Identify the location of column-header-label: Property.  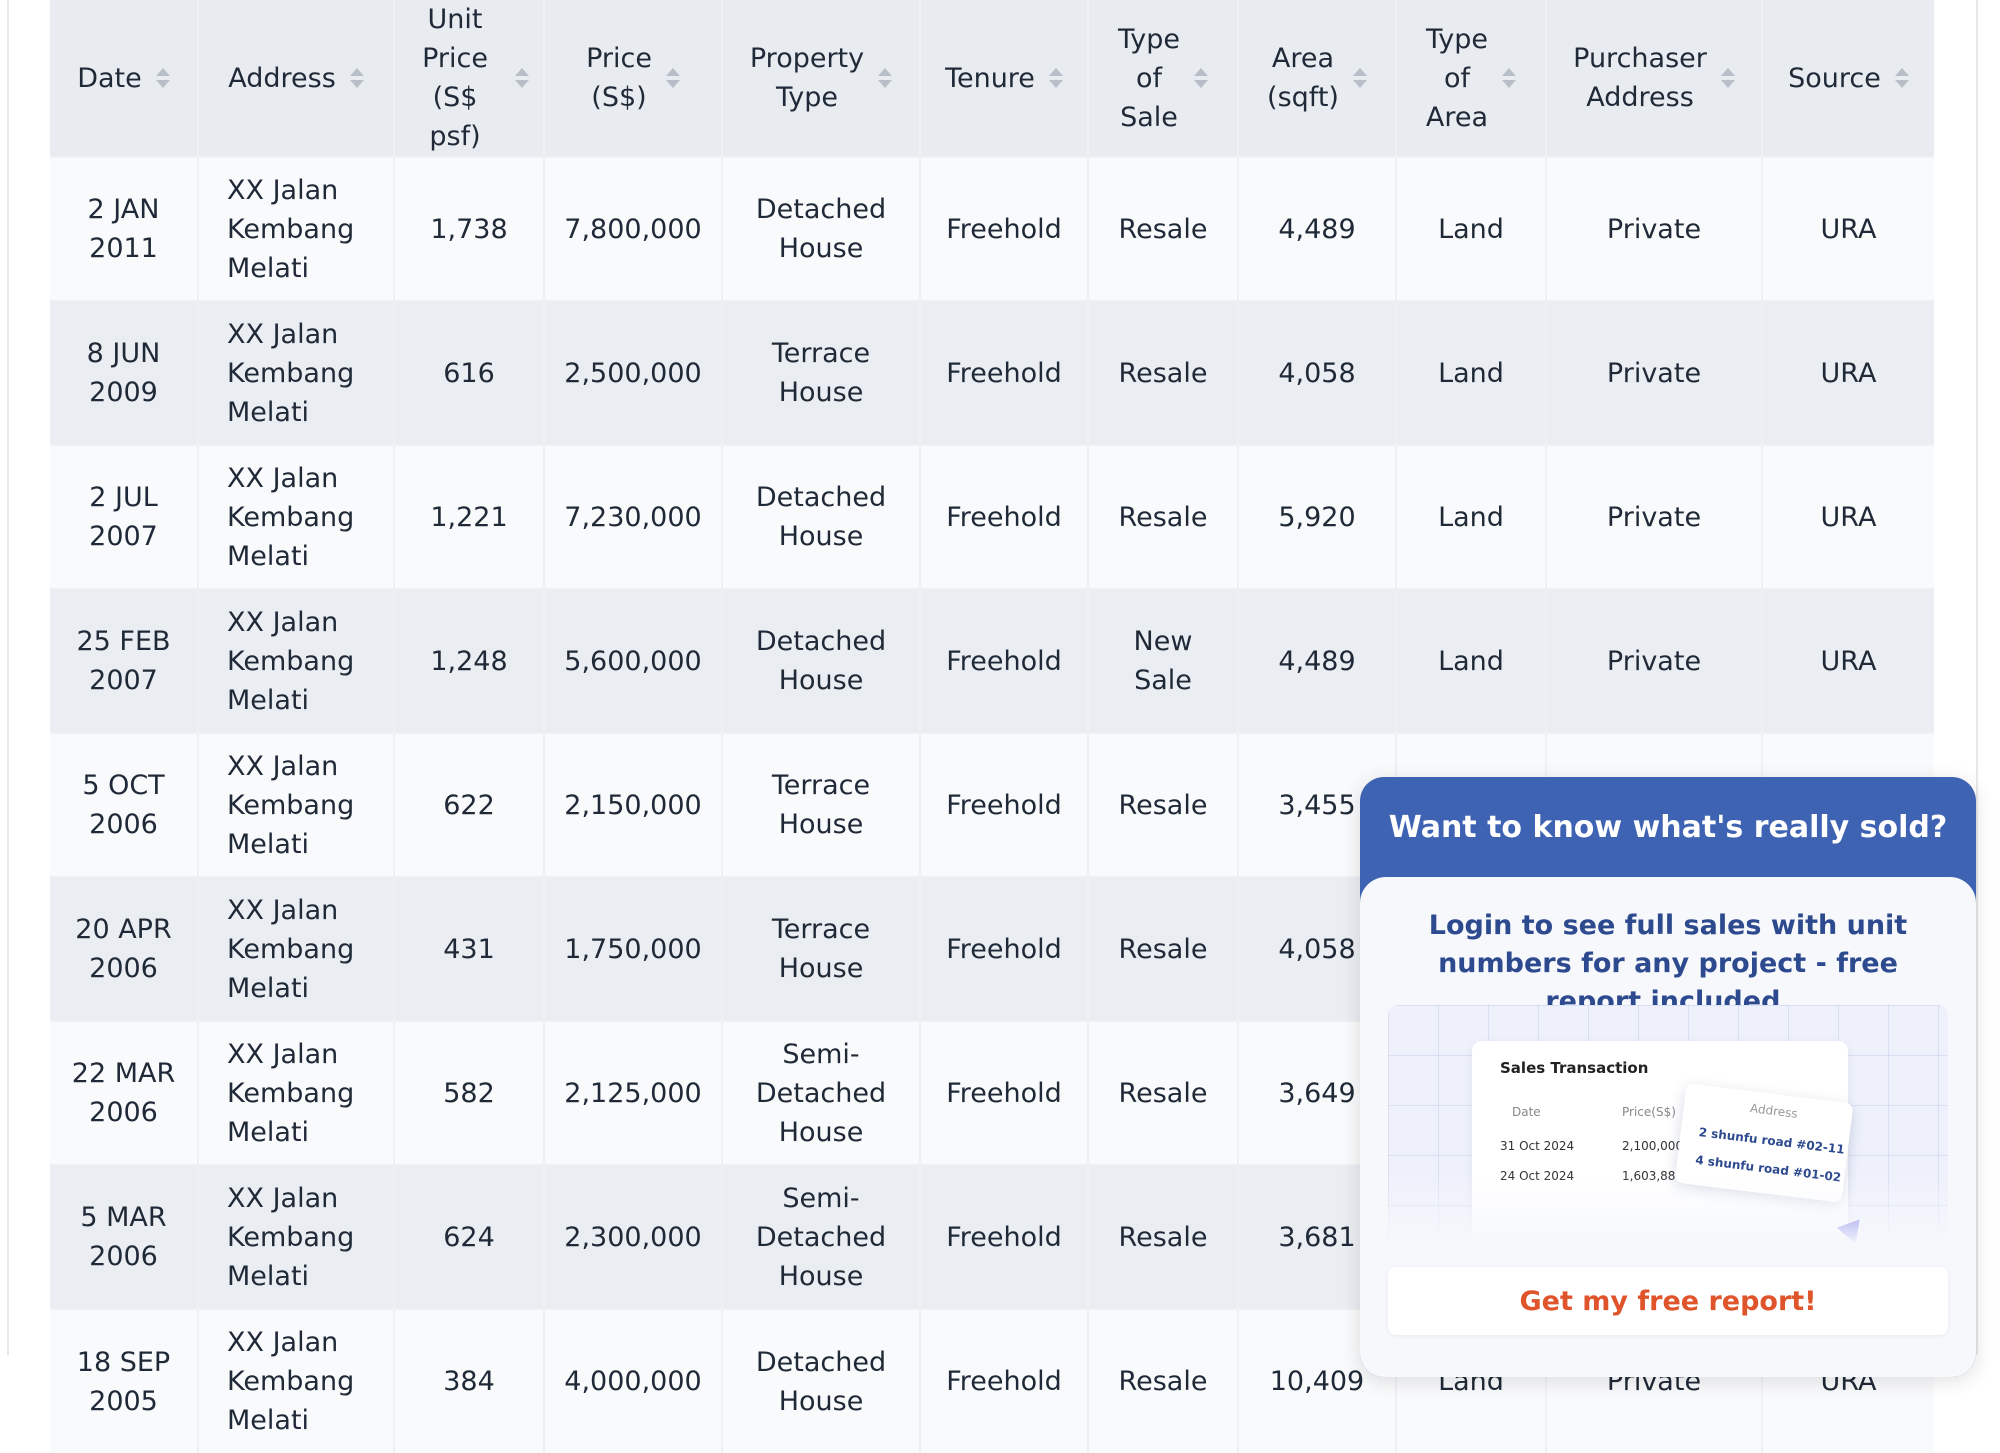
(807, 58).